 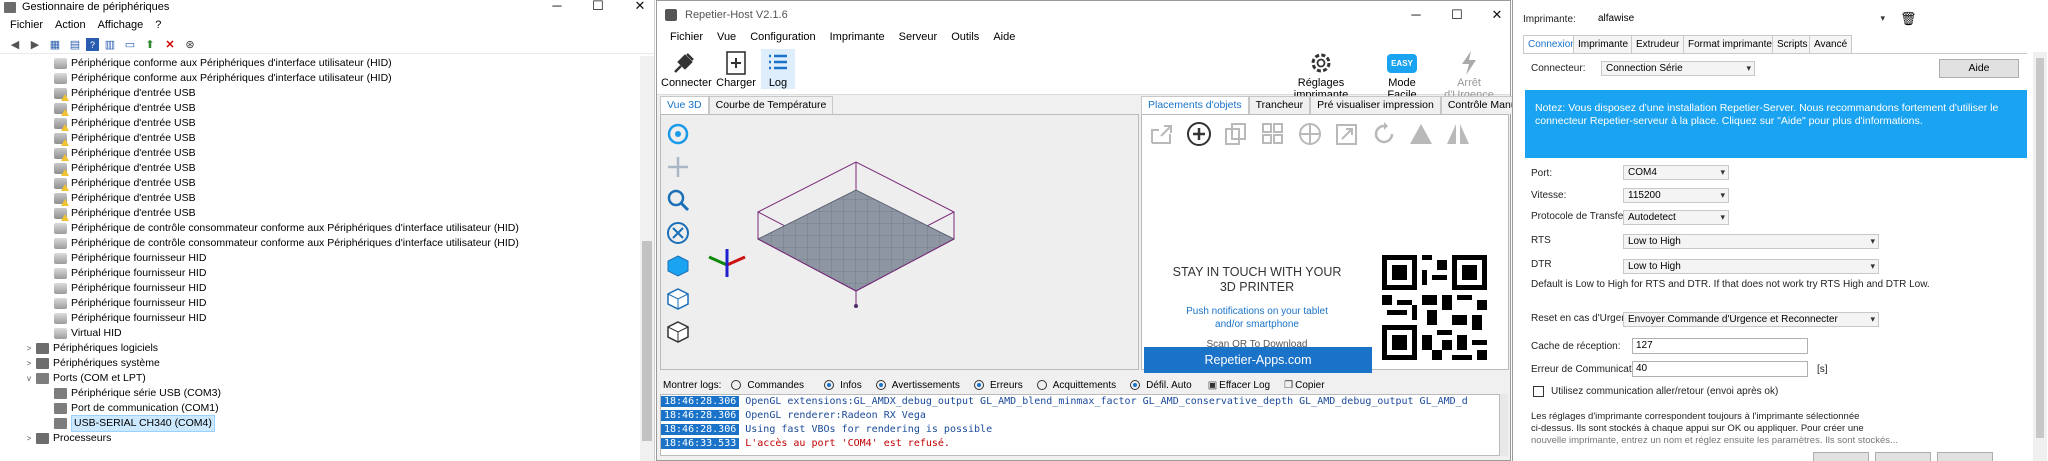 What do you see at coordinates (978, 385) in the screenshot?
I see `errors-toggle` at bounding box center [978, 385].